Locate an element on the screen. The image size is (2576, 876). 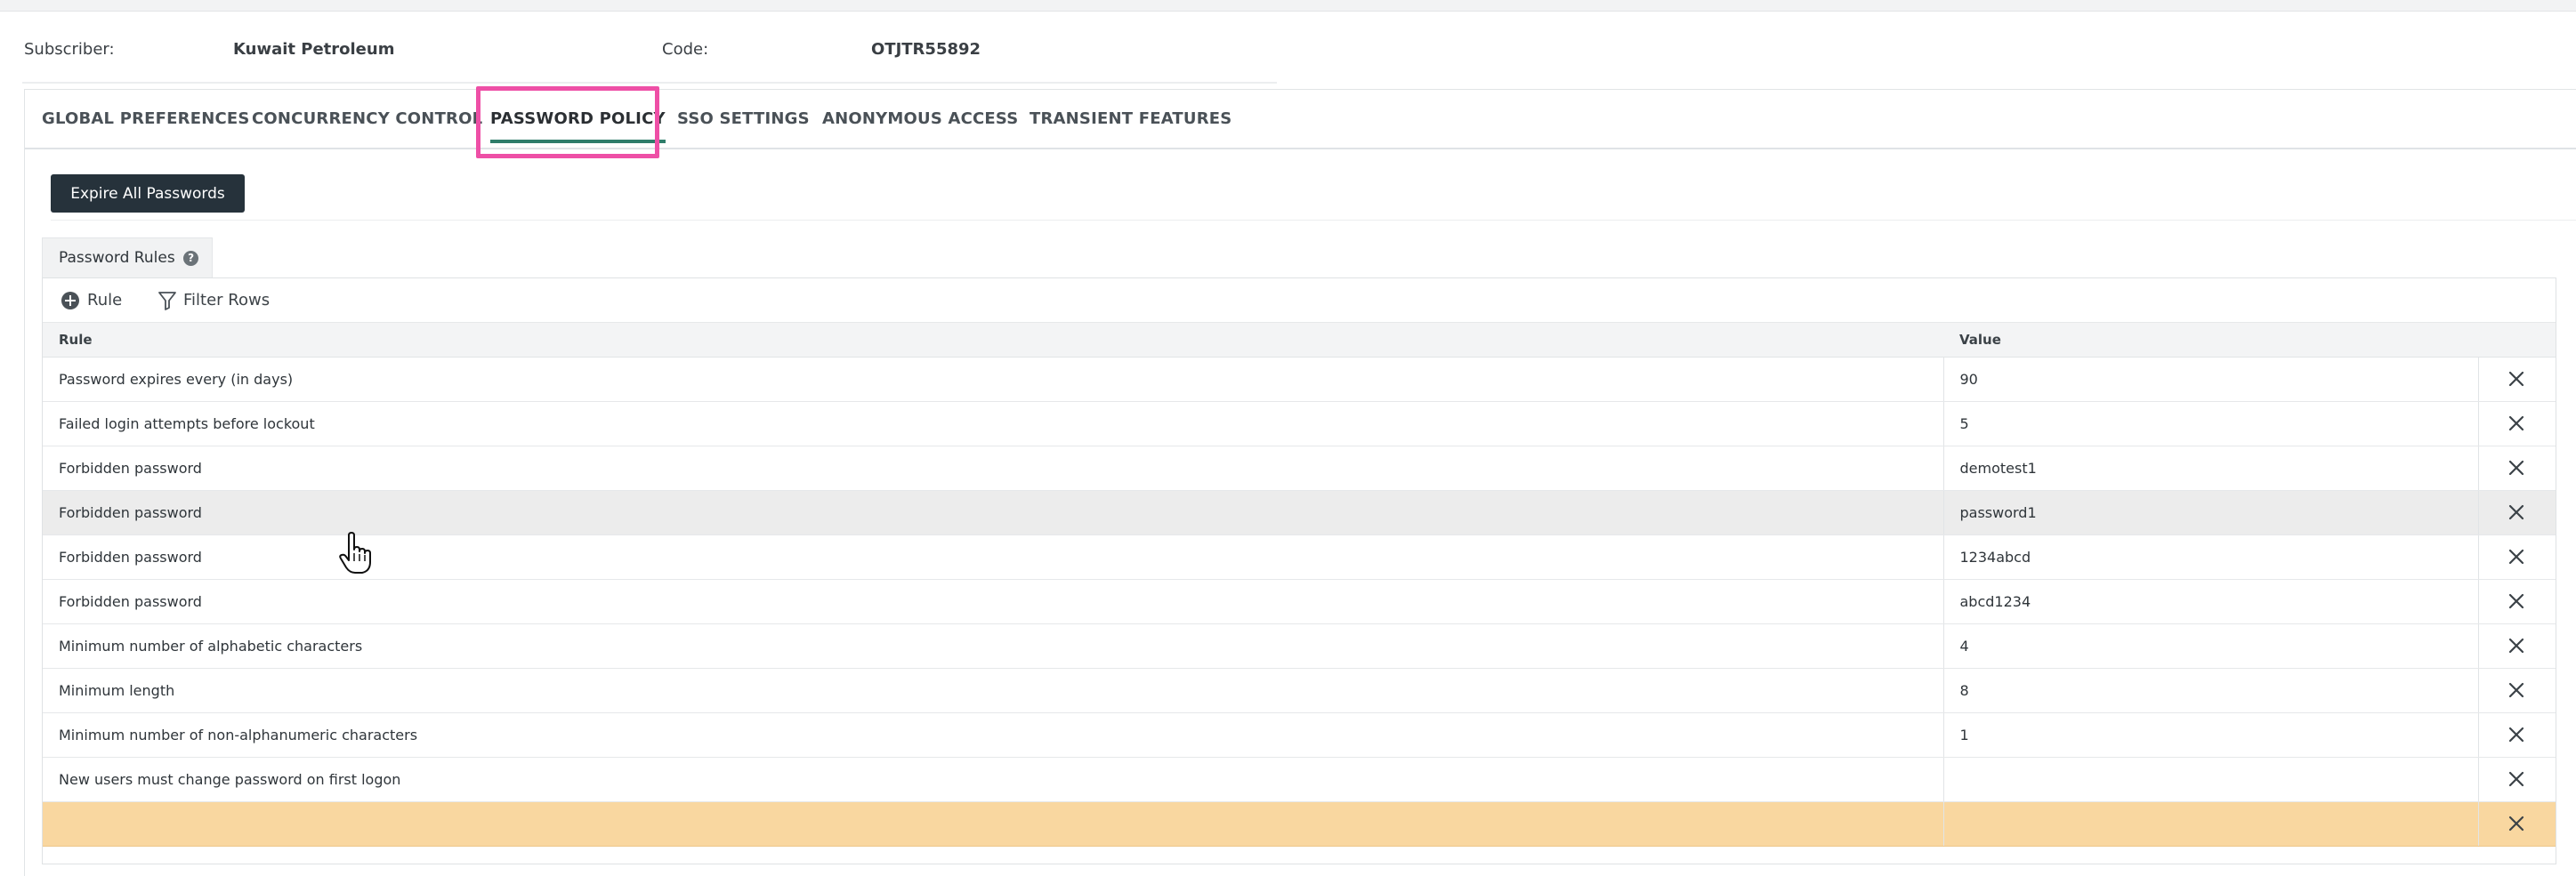
table-row: Failed login attempts before lockout 5 is located at coordinates (1299, 423).